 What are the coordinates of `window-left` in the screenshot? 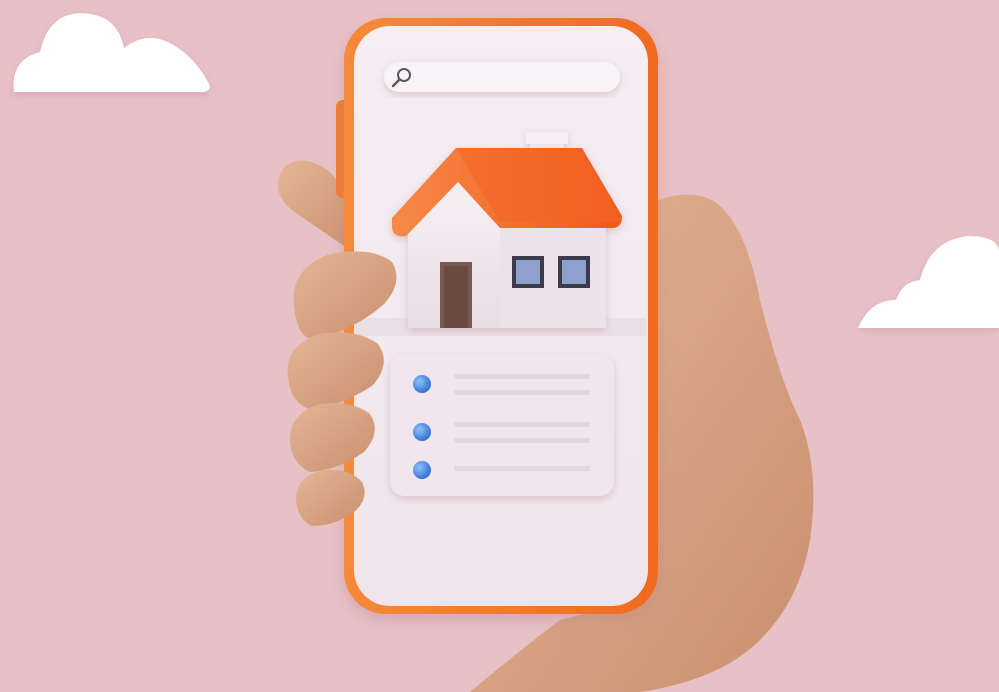 It's located at (528, 272).